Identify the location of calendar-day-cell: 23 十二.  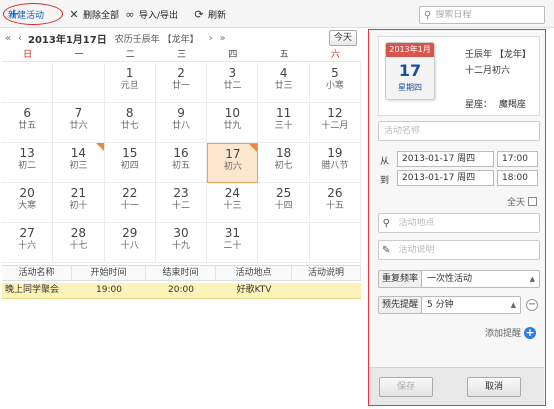
(181, 203).